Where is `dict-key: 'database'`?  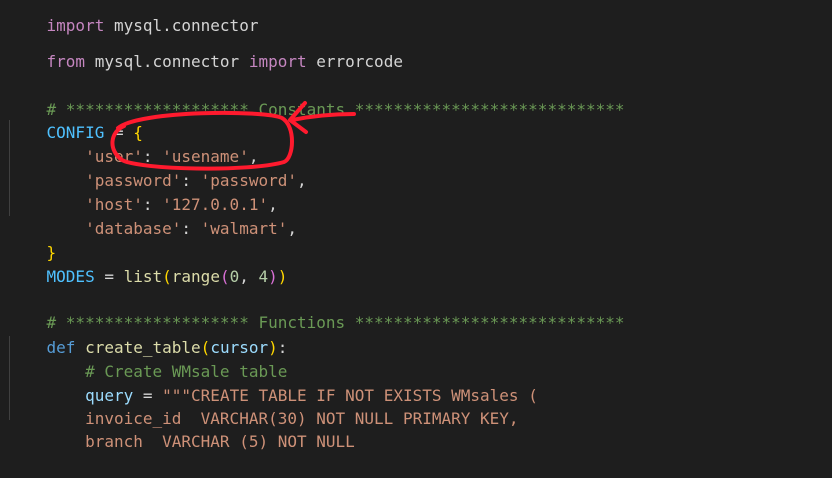 dict-key: 'database' is located at coordinates (133, 228).